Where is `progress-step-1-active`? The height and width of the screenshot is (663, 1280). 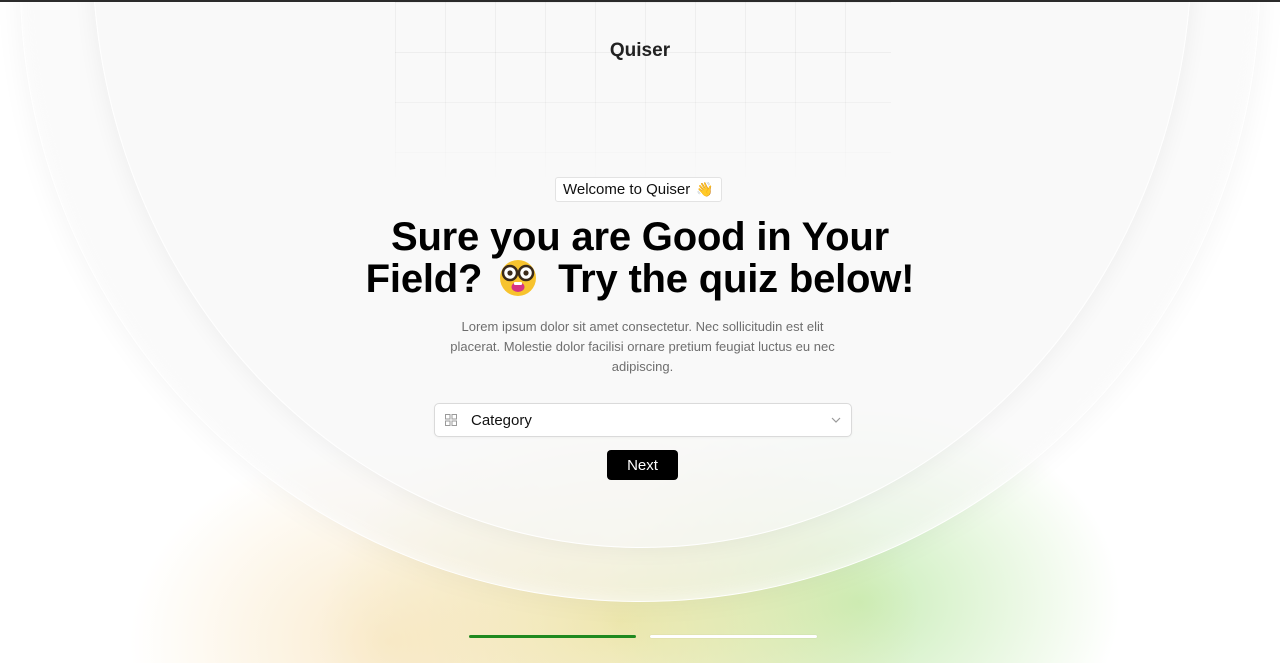
progress-step-1-active is located at coordinates (552, 636).